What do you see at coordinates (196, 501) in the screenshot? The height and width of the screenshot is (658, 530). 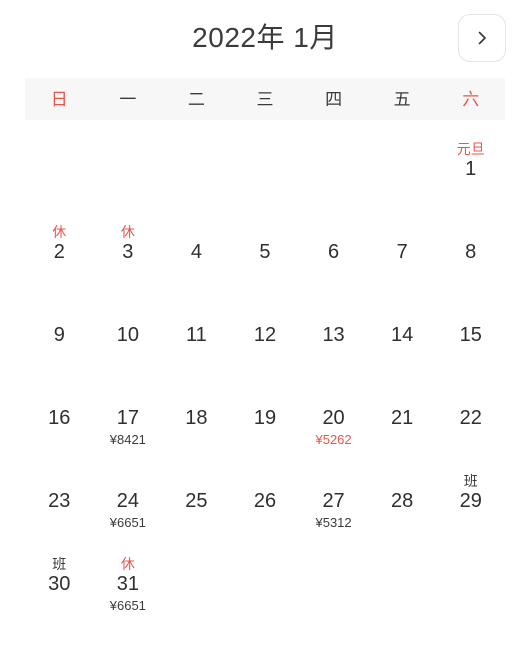 I see `day-number: 25` at bounding box center [196, 501].